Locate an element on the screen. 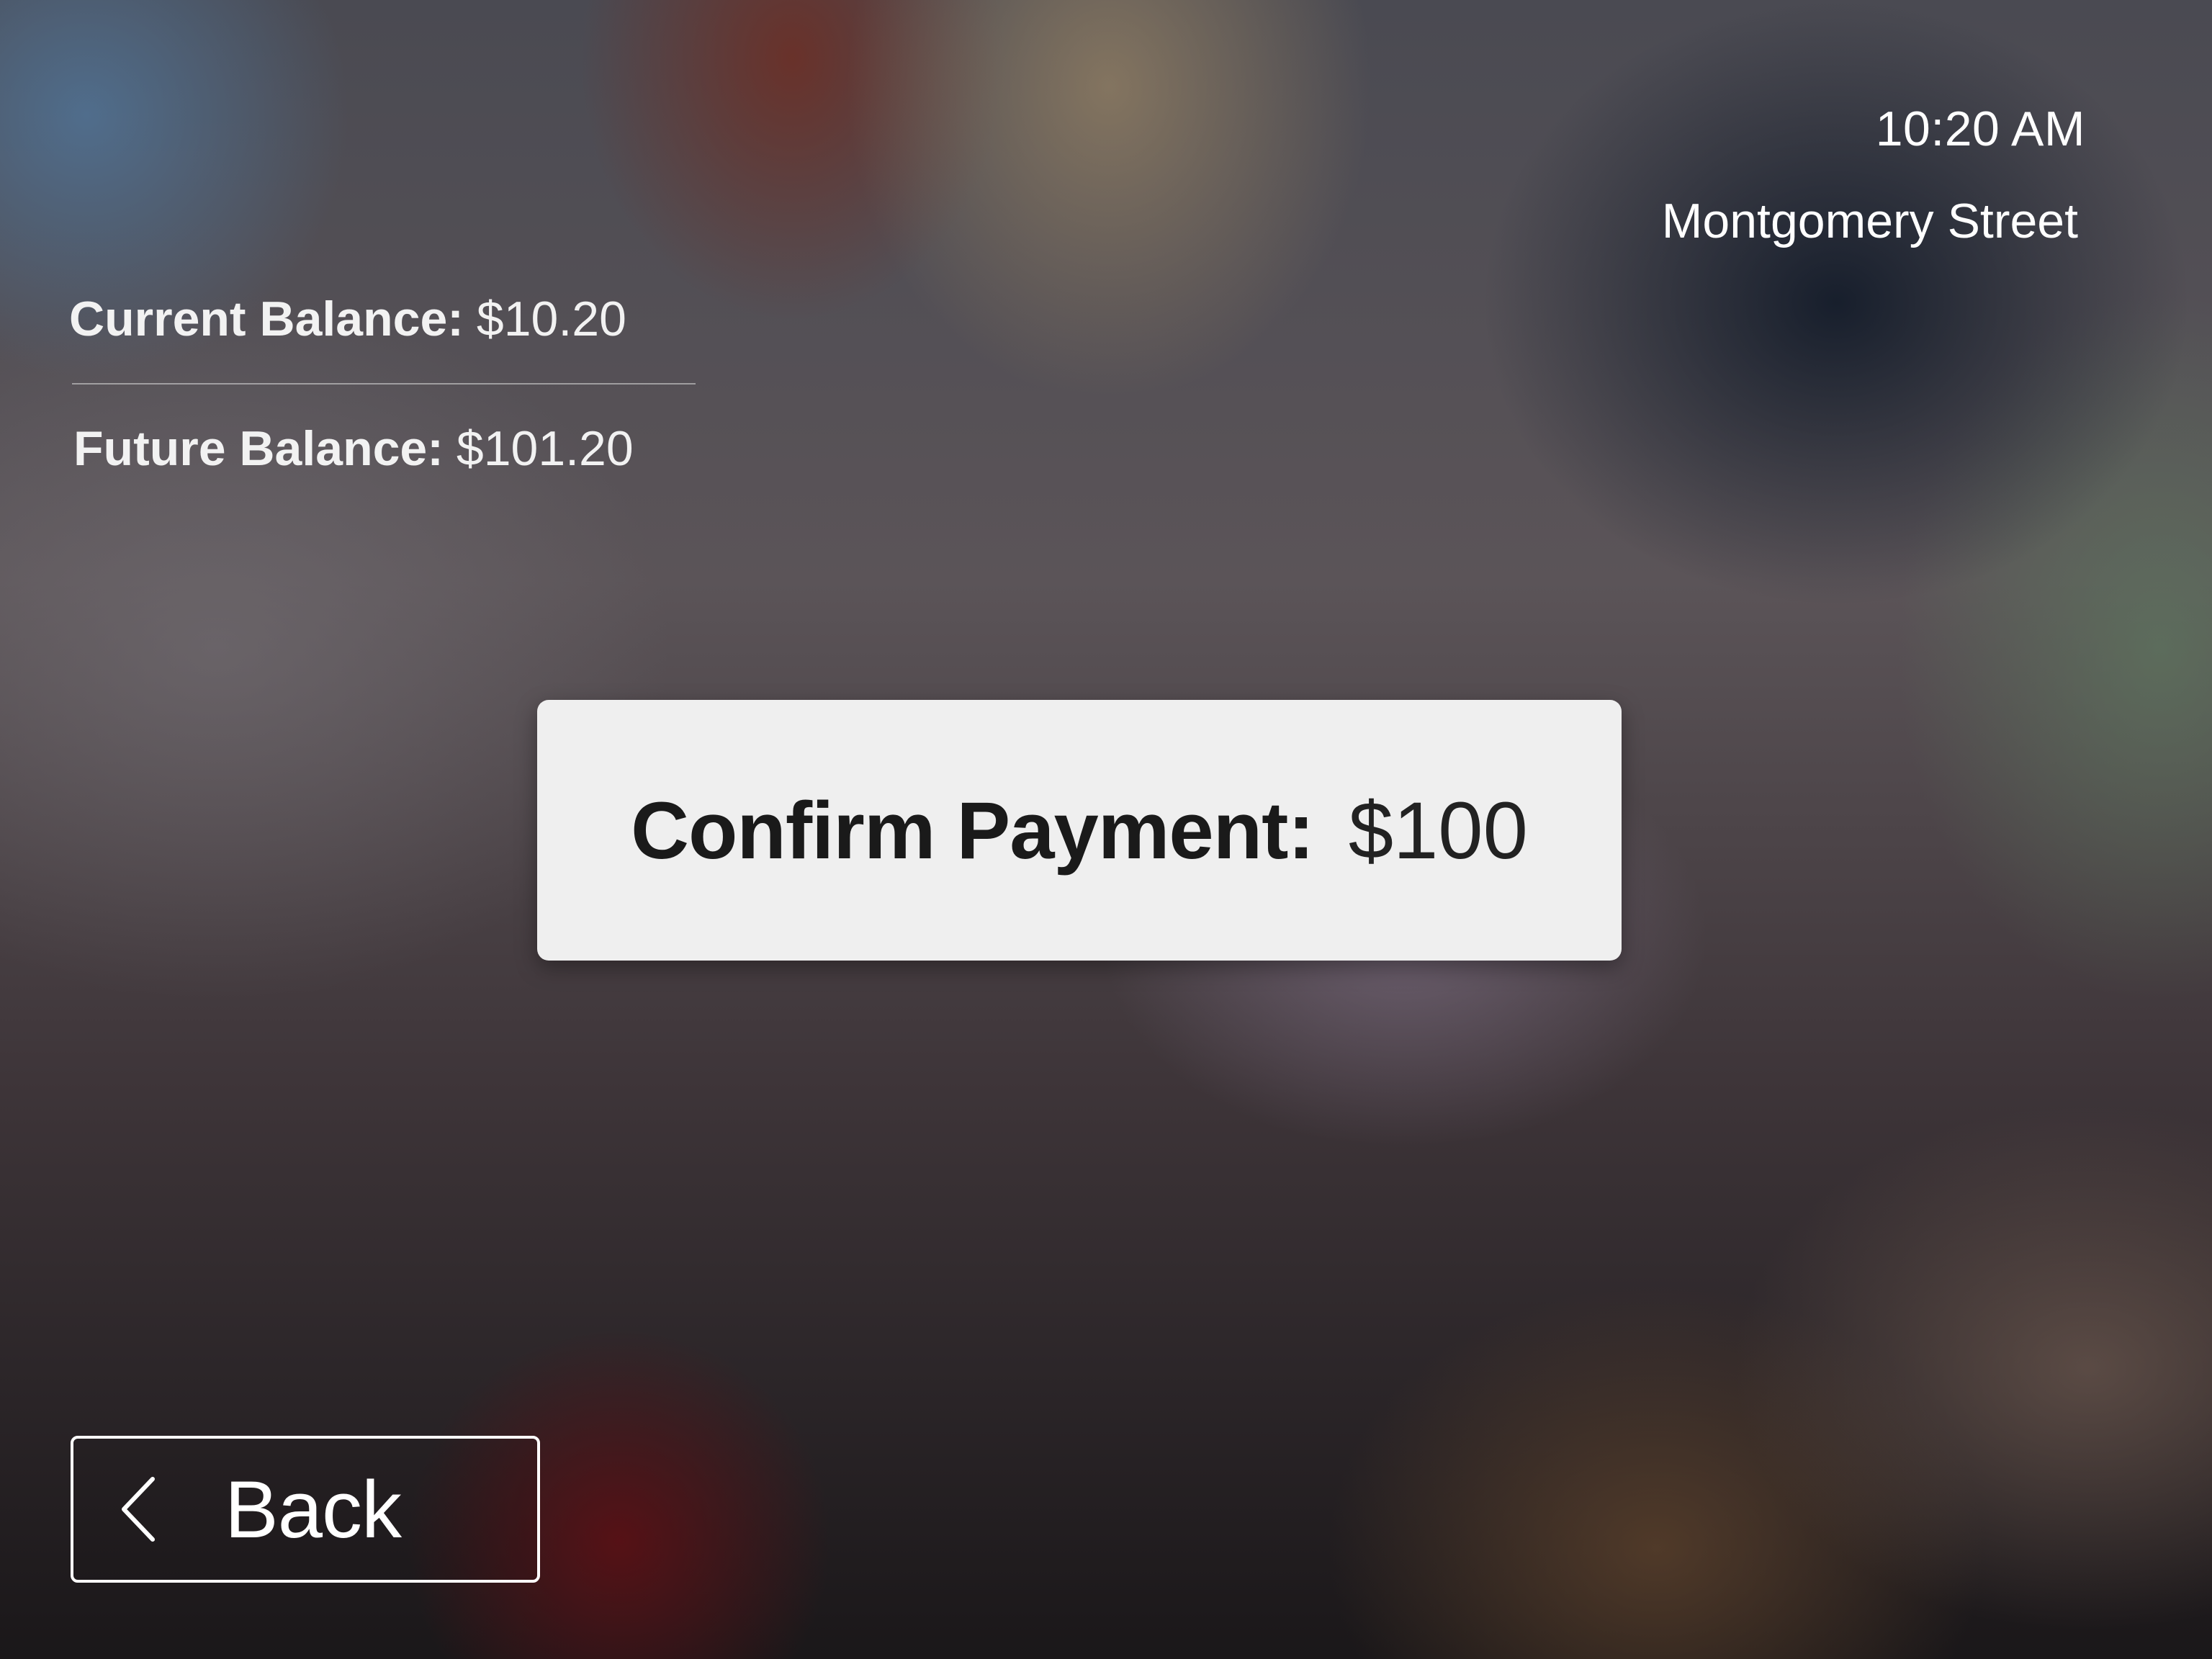 The width and height of the screenshot is (2212, 1659). future-balance: Future Balance: $101.20 is located at coordinates (353, 449).